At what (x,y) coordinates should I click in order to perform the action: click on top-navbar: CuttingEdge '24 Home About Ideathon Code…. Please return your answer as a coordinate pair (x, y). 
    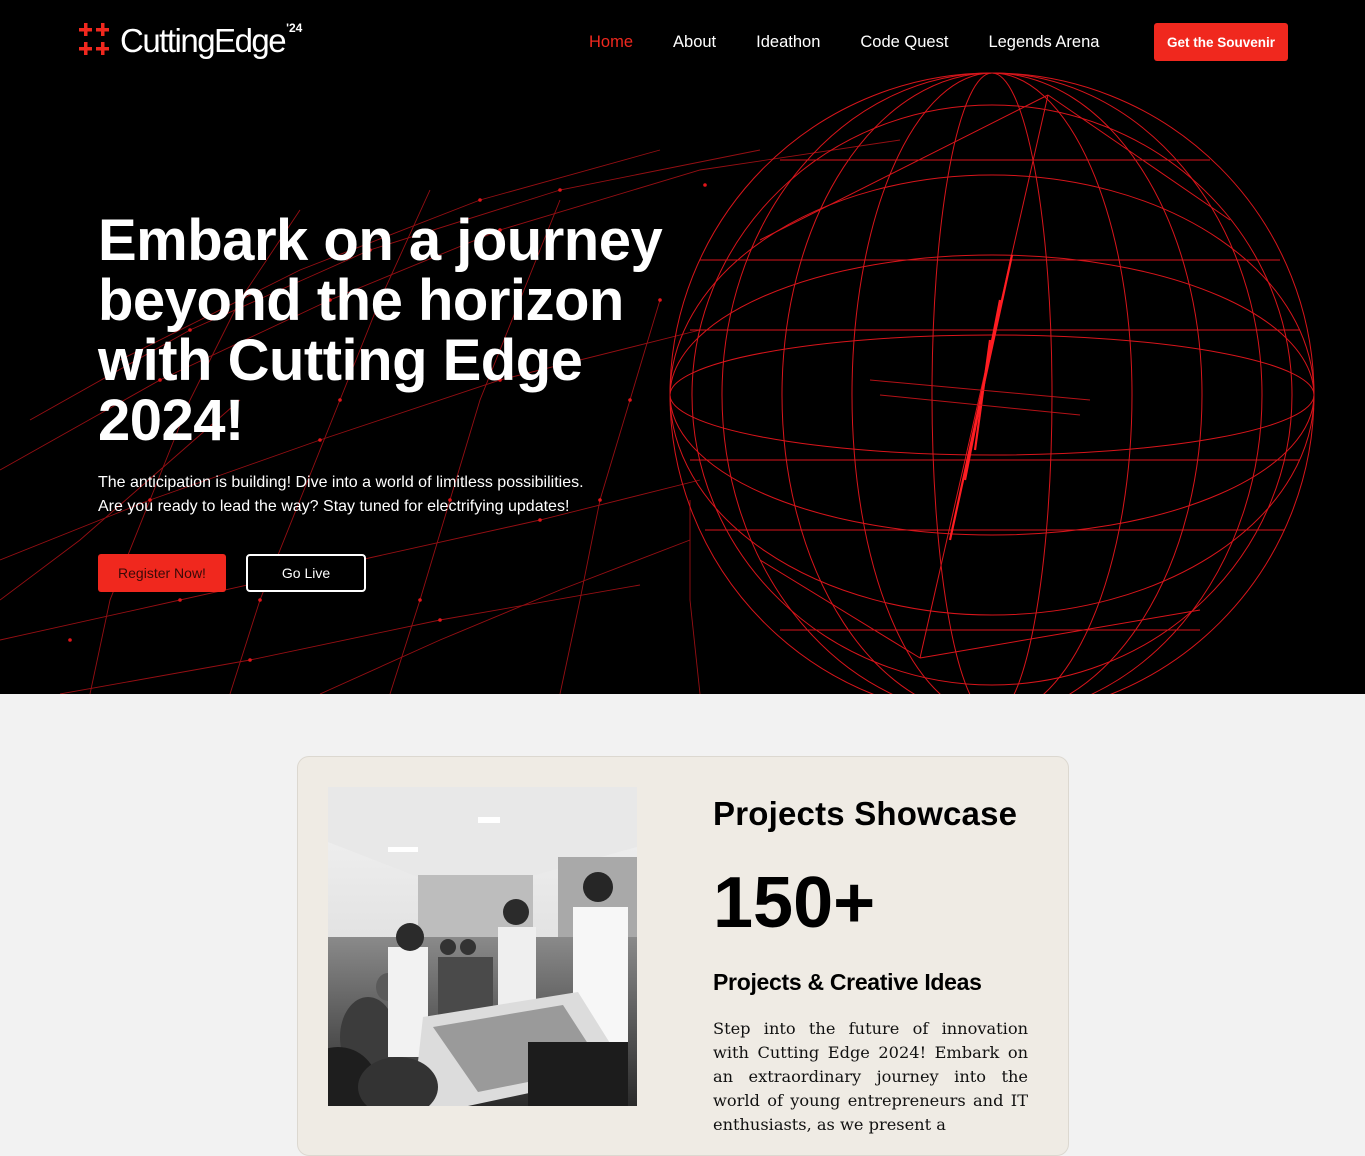
    Looking at the image, I should click on (682, 42).